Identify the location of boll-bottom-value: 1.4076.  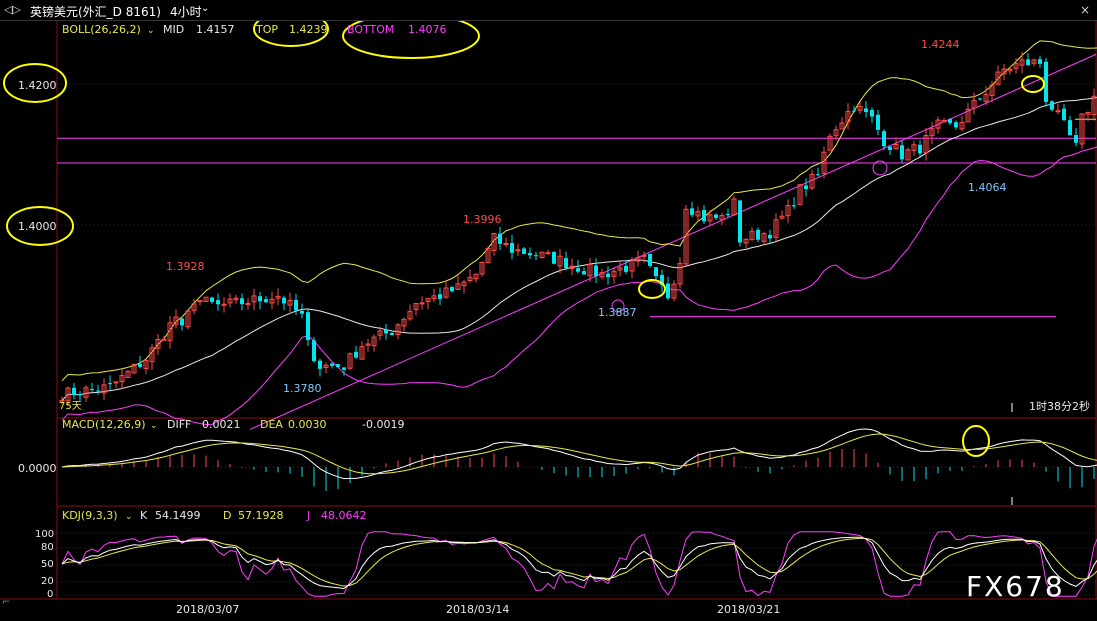
(427, 29).